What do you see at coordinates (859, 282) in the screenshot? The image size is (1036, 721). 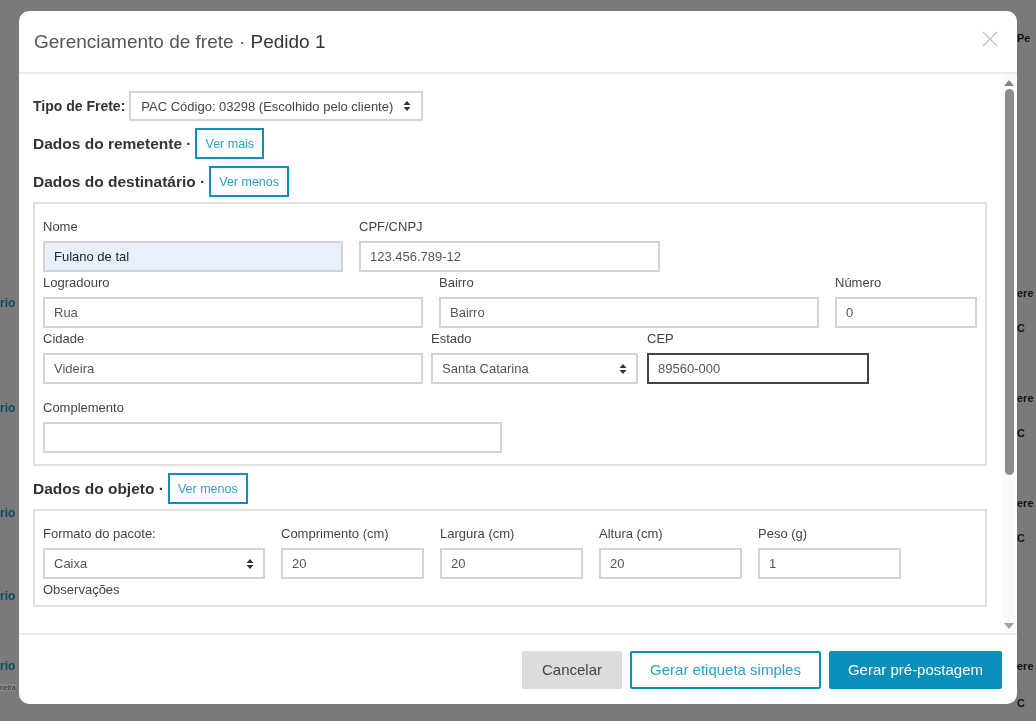 I see `field-label: Número` at bounding box center [859, 282].